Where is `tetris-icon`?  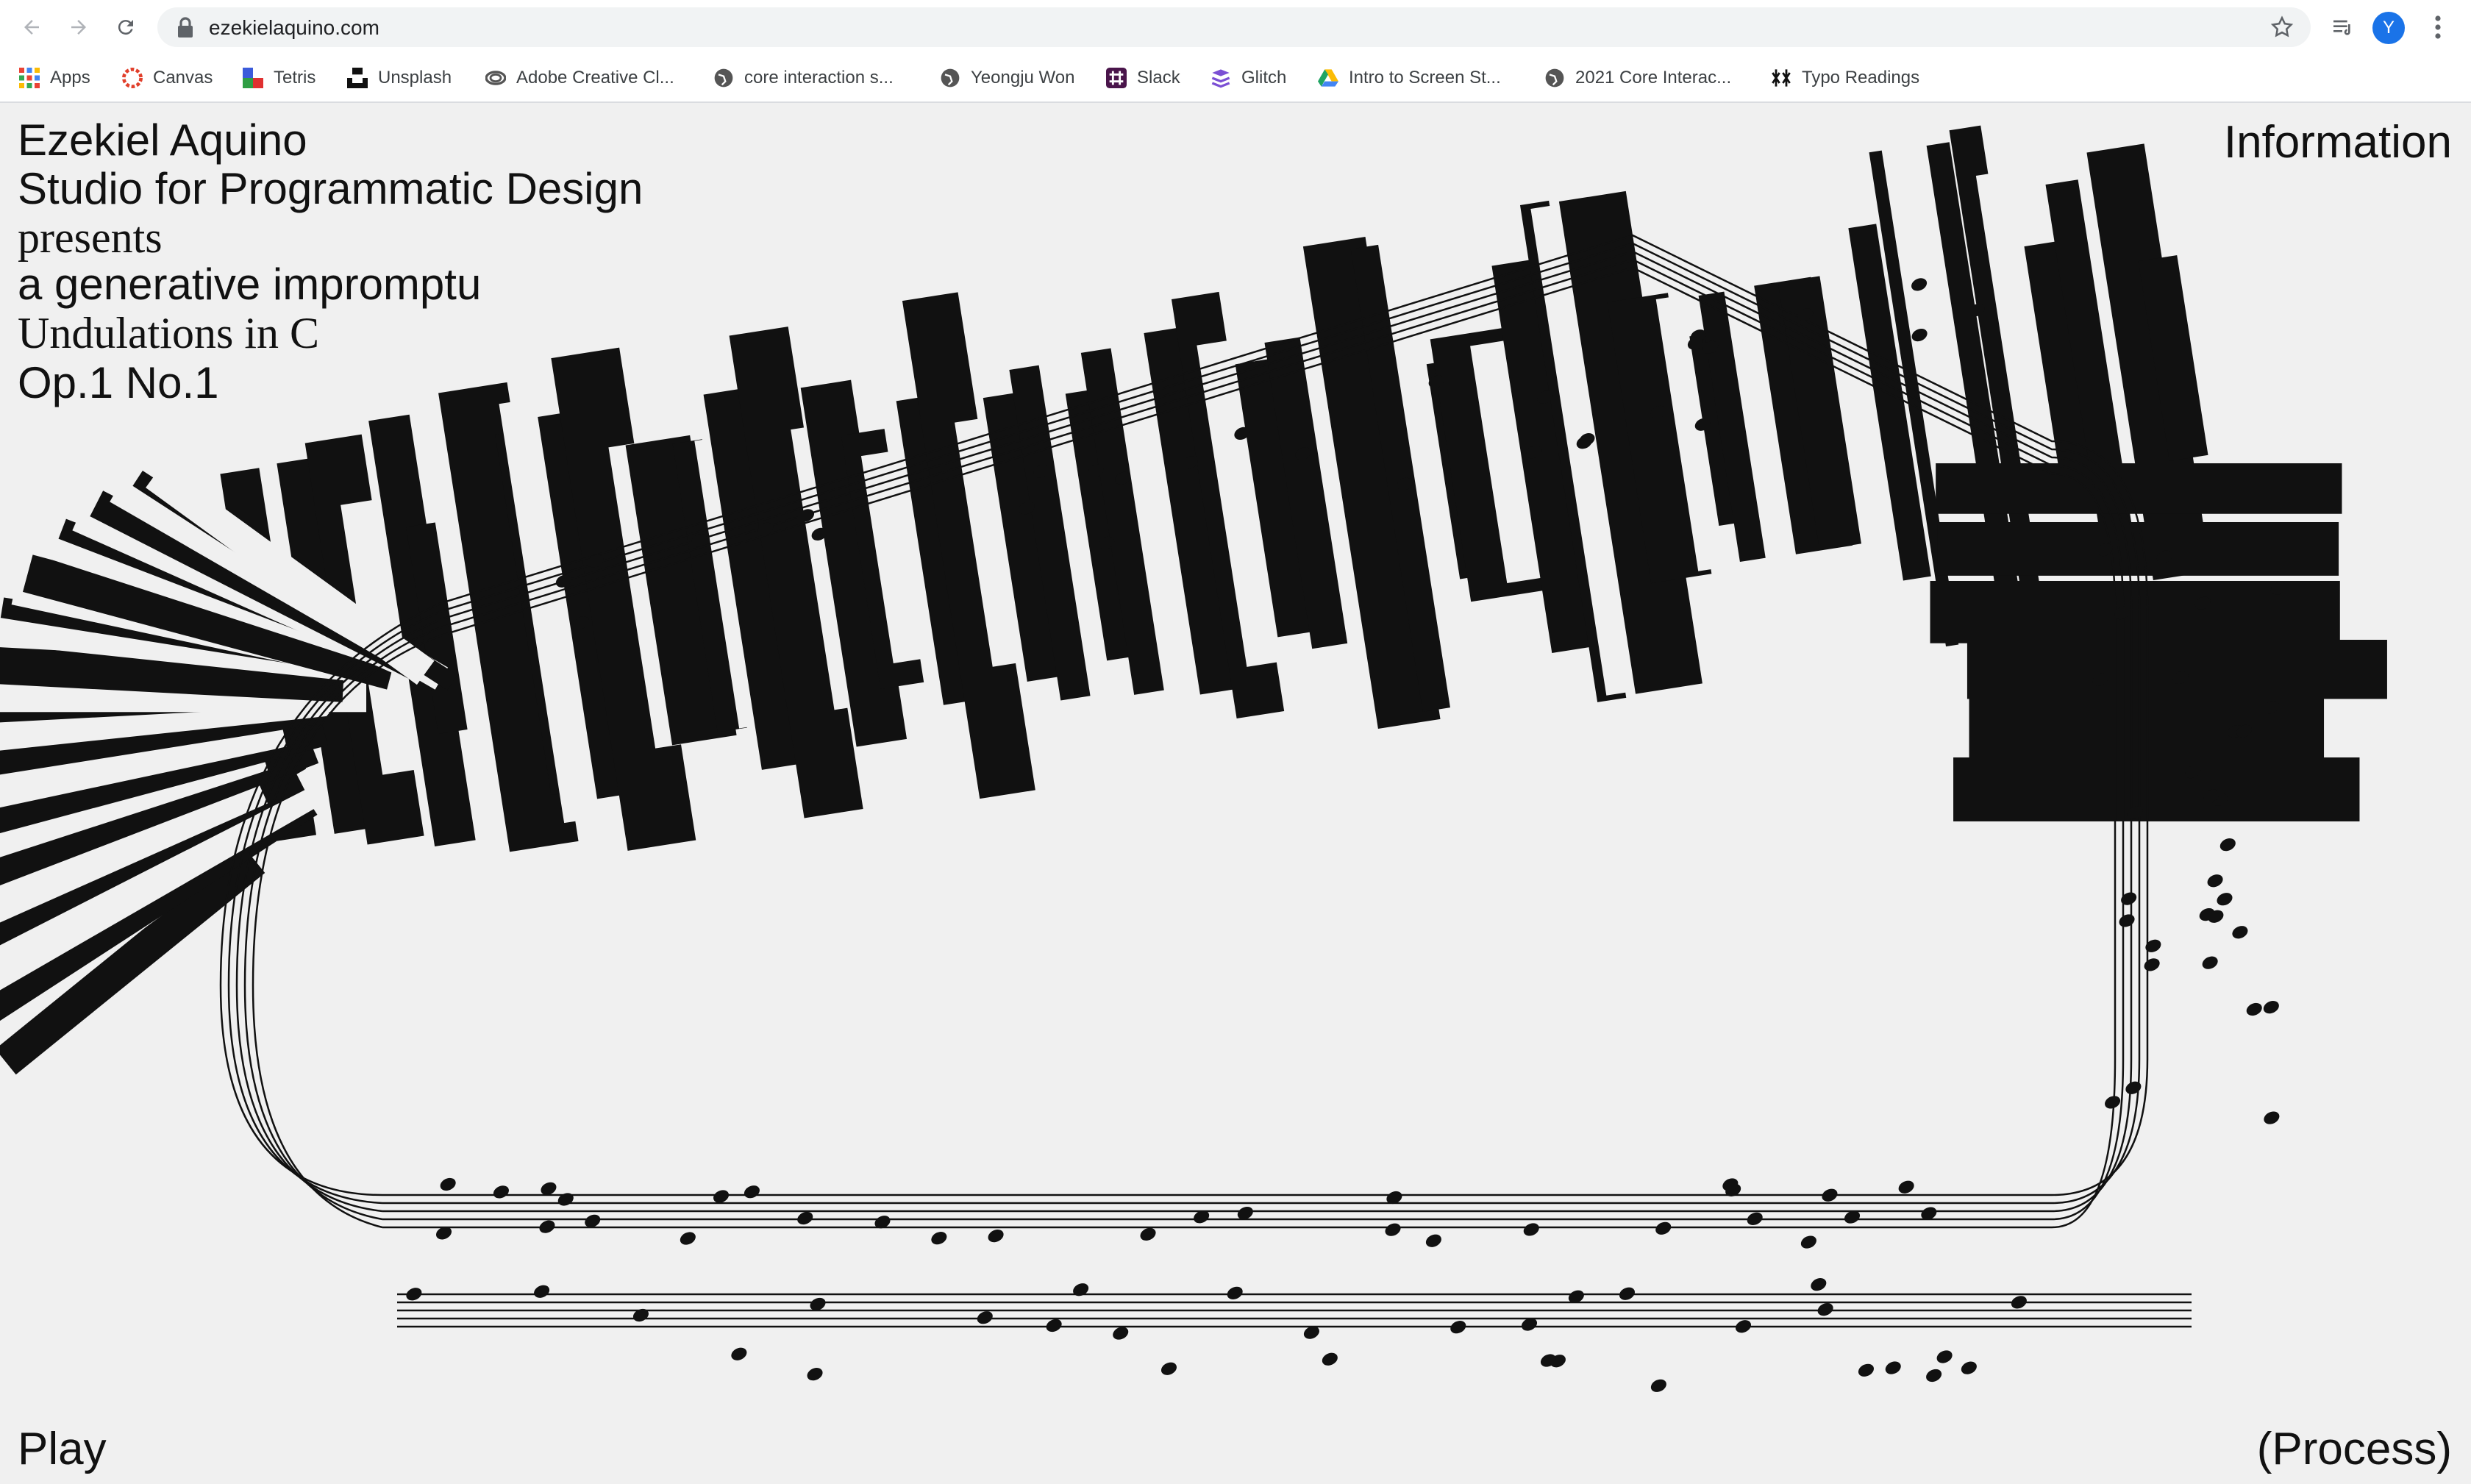
tetris-icon is located at coordinates (253, 78).